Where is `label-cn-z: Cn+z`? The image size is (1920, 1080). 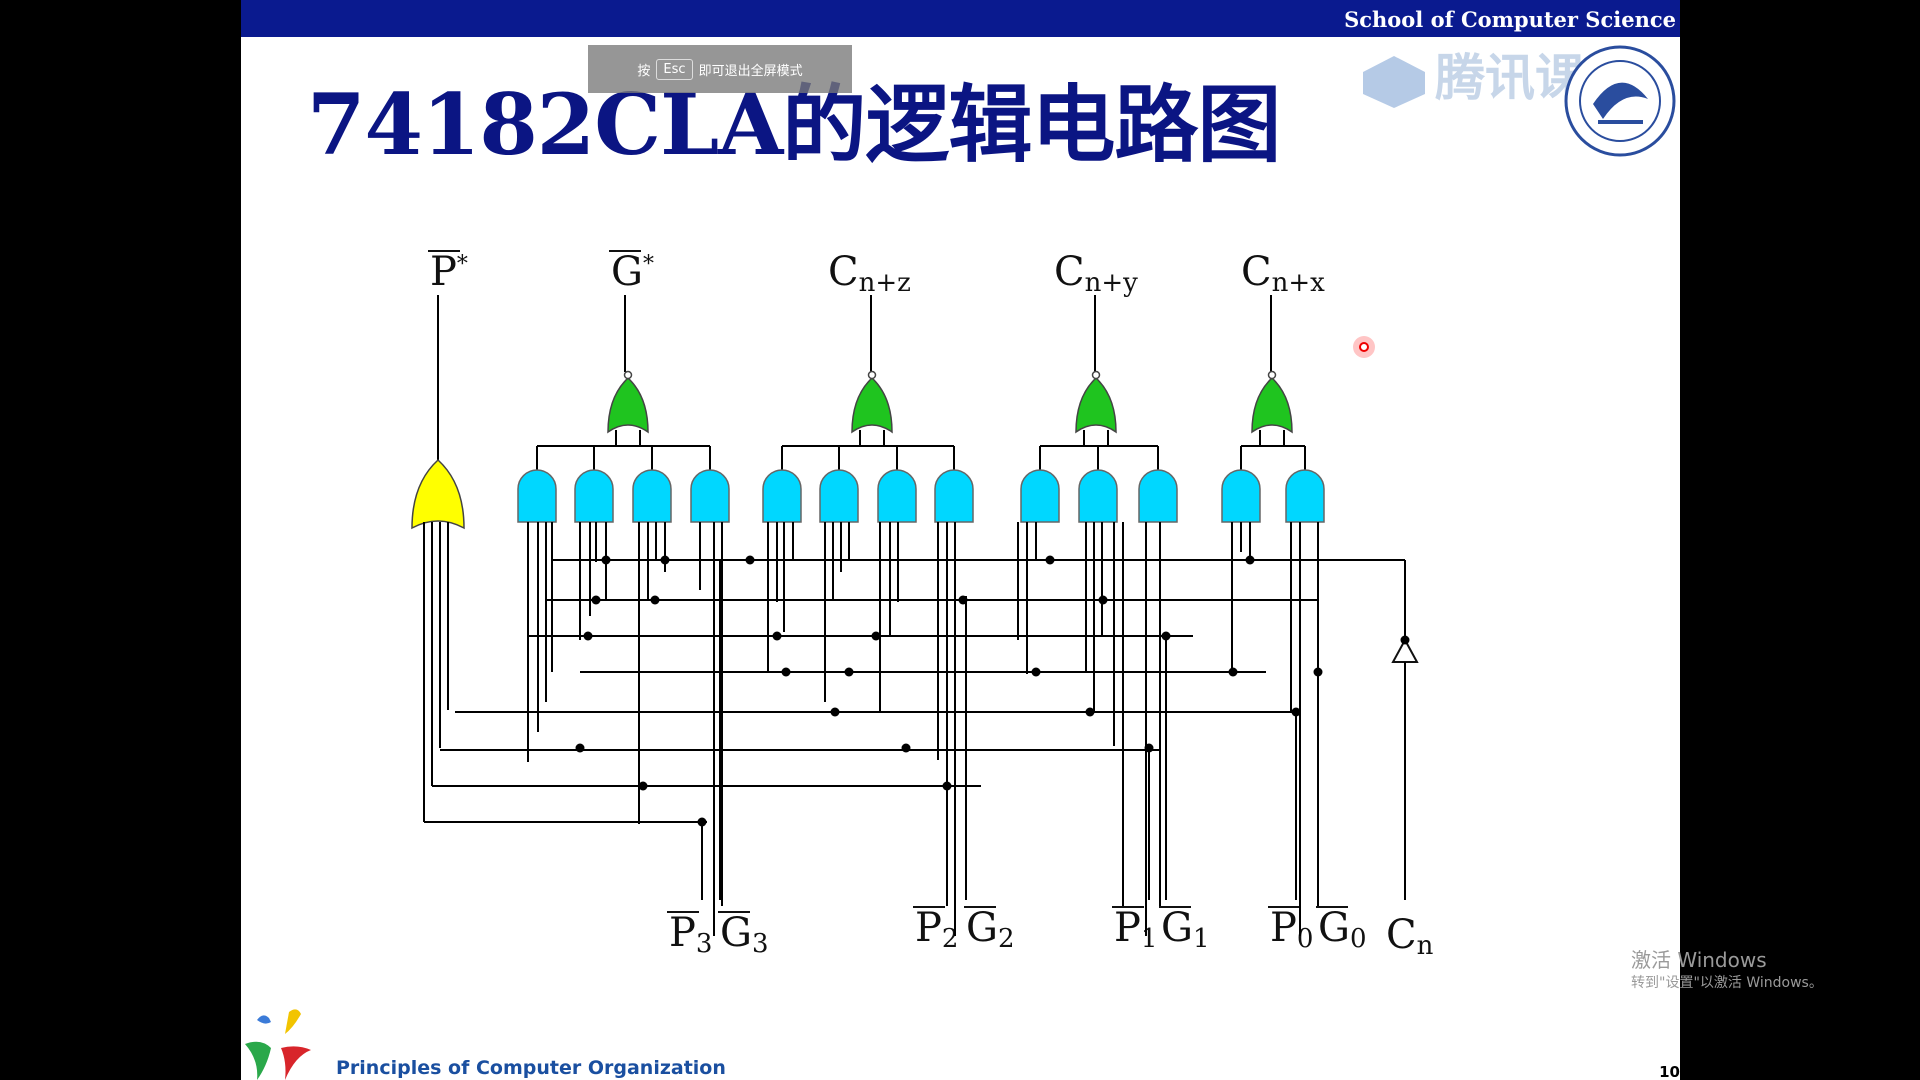 label-cn-z: Cn+z is located at coordinates (869, 273).